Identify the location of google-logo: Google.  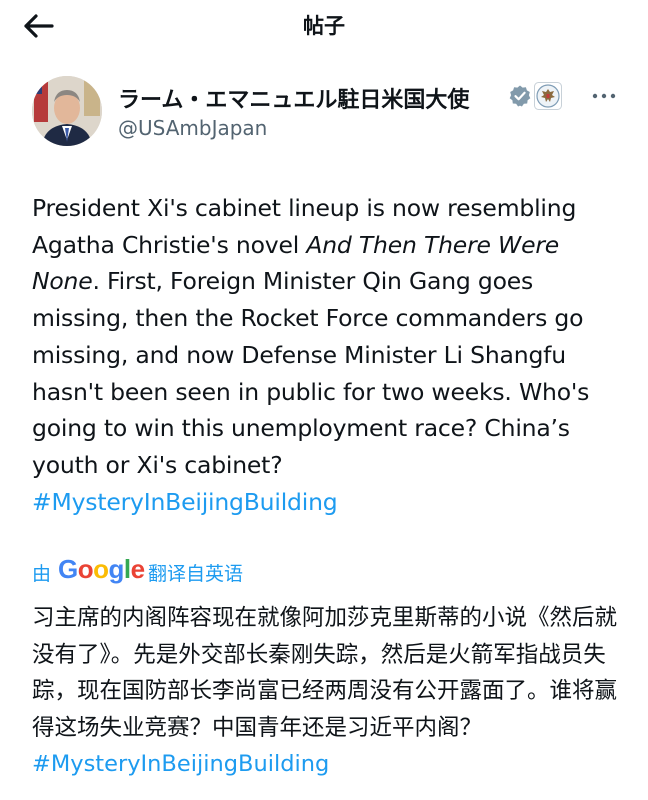
(101, 569).